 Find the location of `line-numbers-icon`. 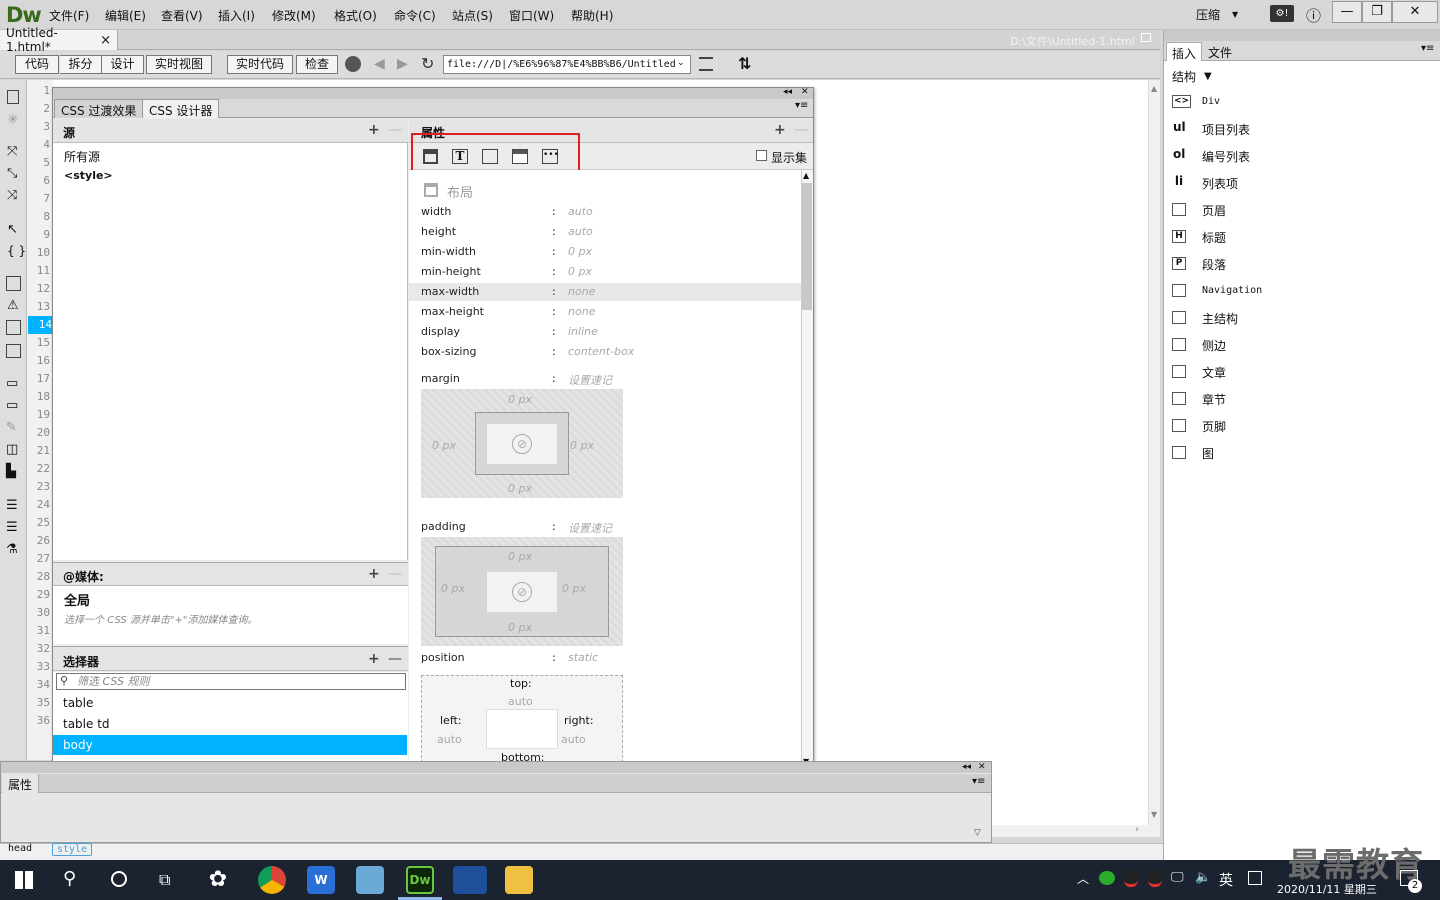

line-numbers-icon is located at coordinates (13, 283).